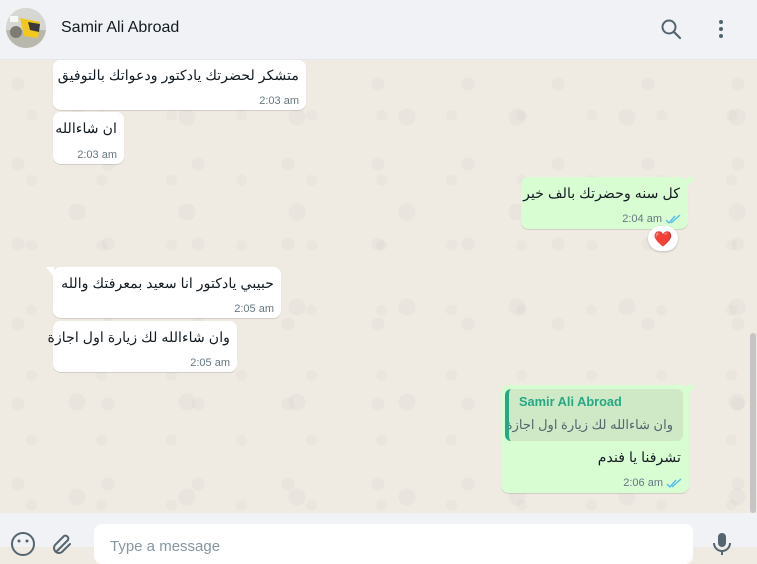 Image resolution: width=757 pixels, height=564 pixels. Describe the element at coordinates (138, 338) in the screenshot. I see `message-text: وان شاءالله لك زيارة اول اجازة` at that location.